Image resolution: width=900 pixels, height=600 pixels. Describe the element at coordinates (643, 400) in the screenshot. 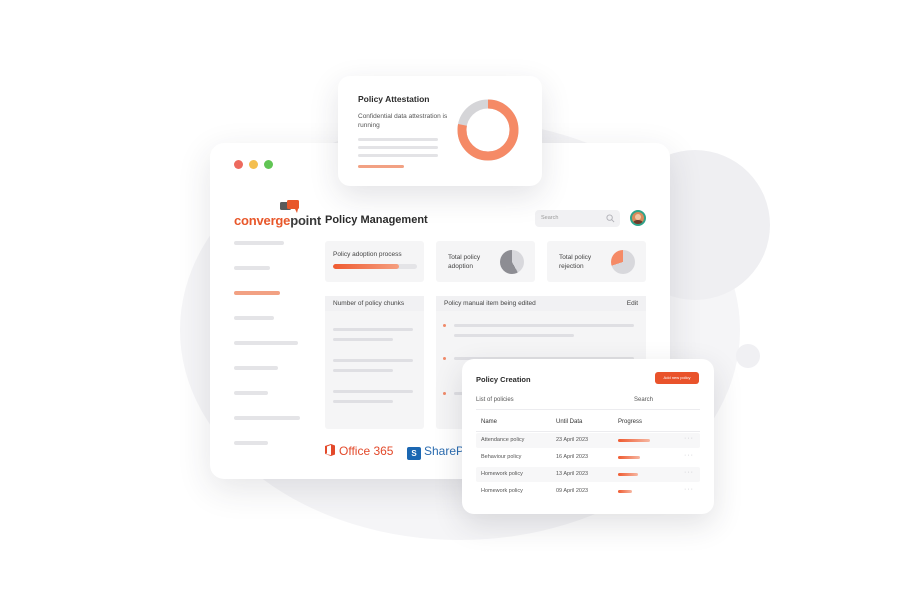

I see `policy-search-input: Search` at that location.